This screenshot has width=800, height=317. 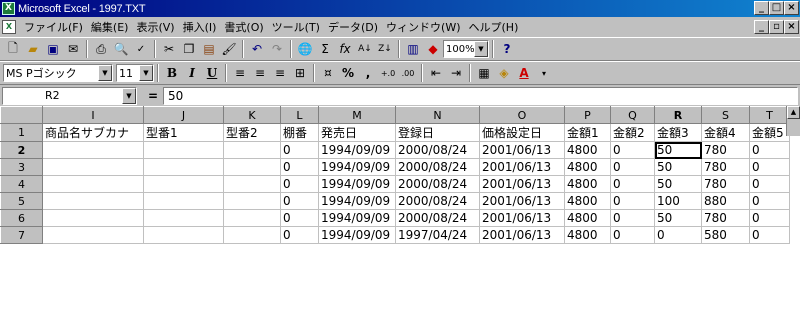 What do you see at coordinates (524, 73) in the screenshot?
I see `font-color-icon: A` at bounding box center [524, 73].